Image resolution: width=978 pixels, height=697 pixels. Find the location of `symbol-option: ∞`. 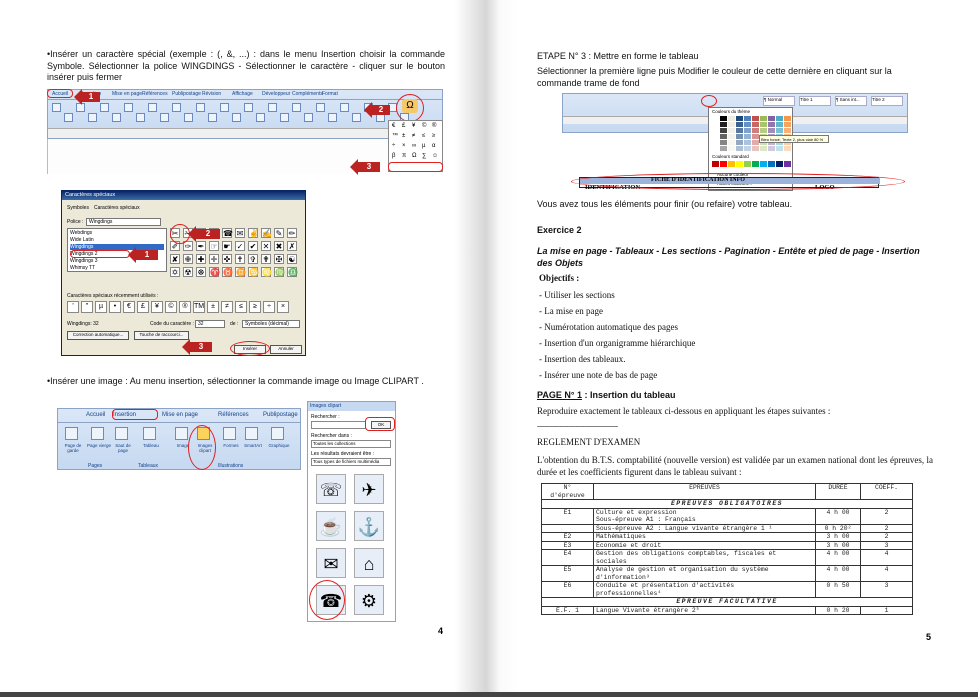

symbol-option: ∞ is located at coordinates (414, 146).